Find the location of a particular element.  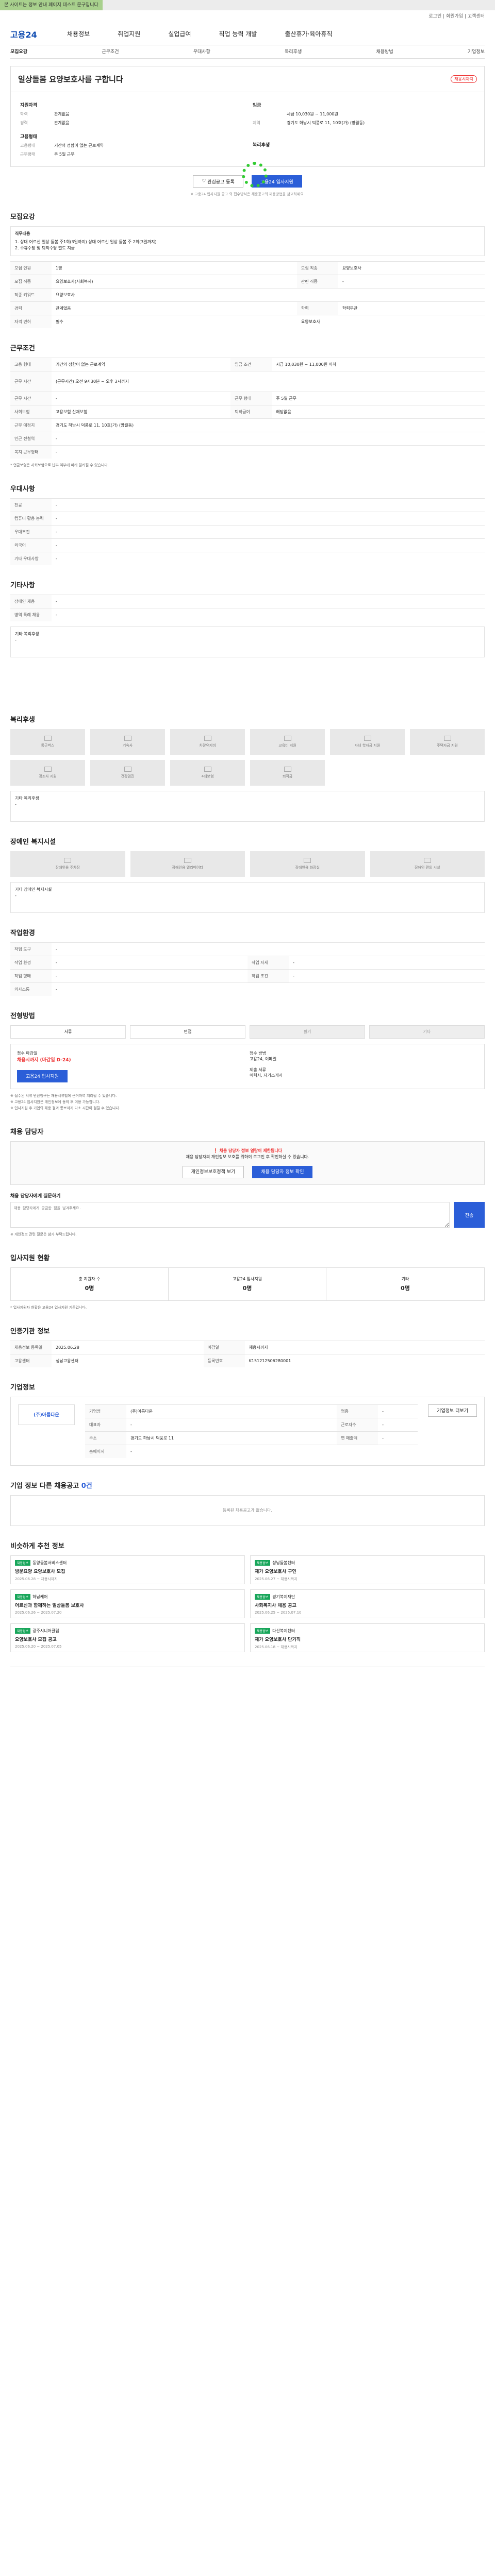

cell: 작업 환경 is located at coordinates (31, 962).